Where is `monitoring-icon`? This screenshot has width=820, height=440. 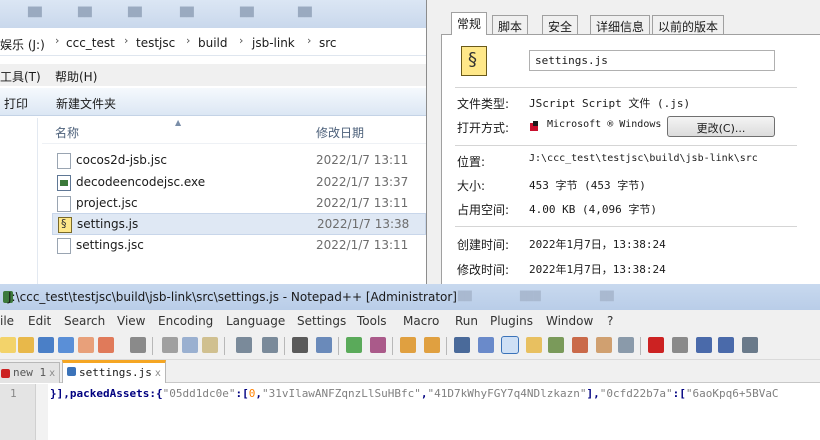
monitoring-icon is located at coordinates (626, 345).